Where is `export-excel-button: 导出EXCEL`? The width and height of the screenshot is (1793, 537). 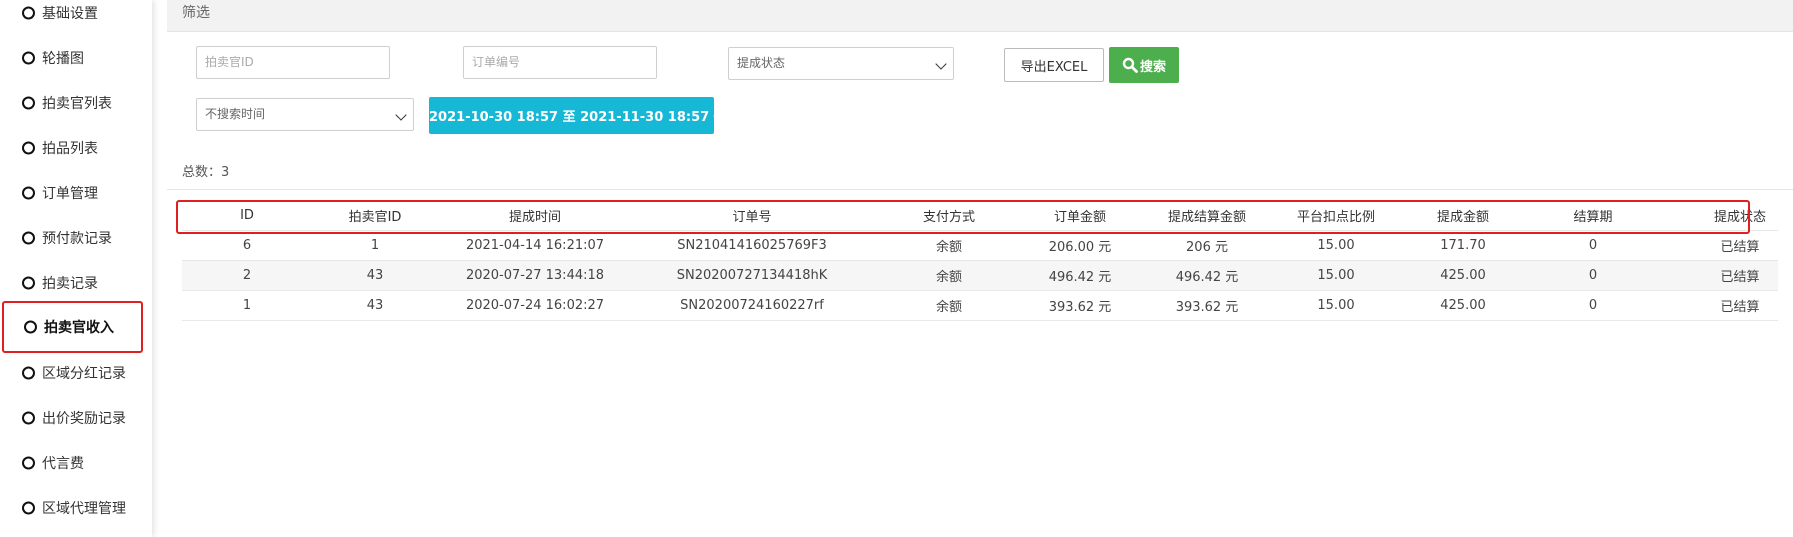 export-excel-button: 导出EXCEL is located at coordinates (1054, 65).